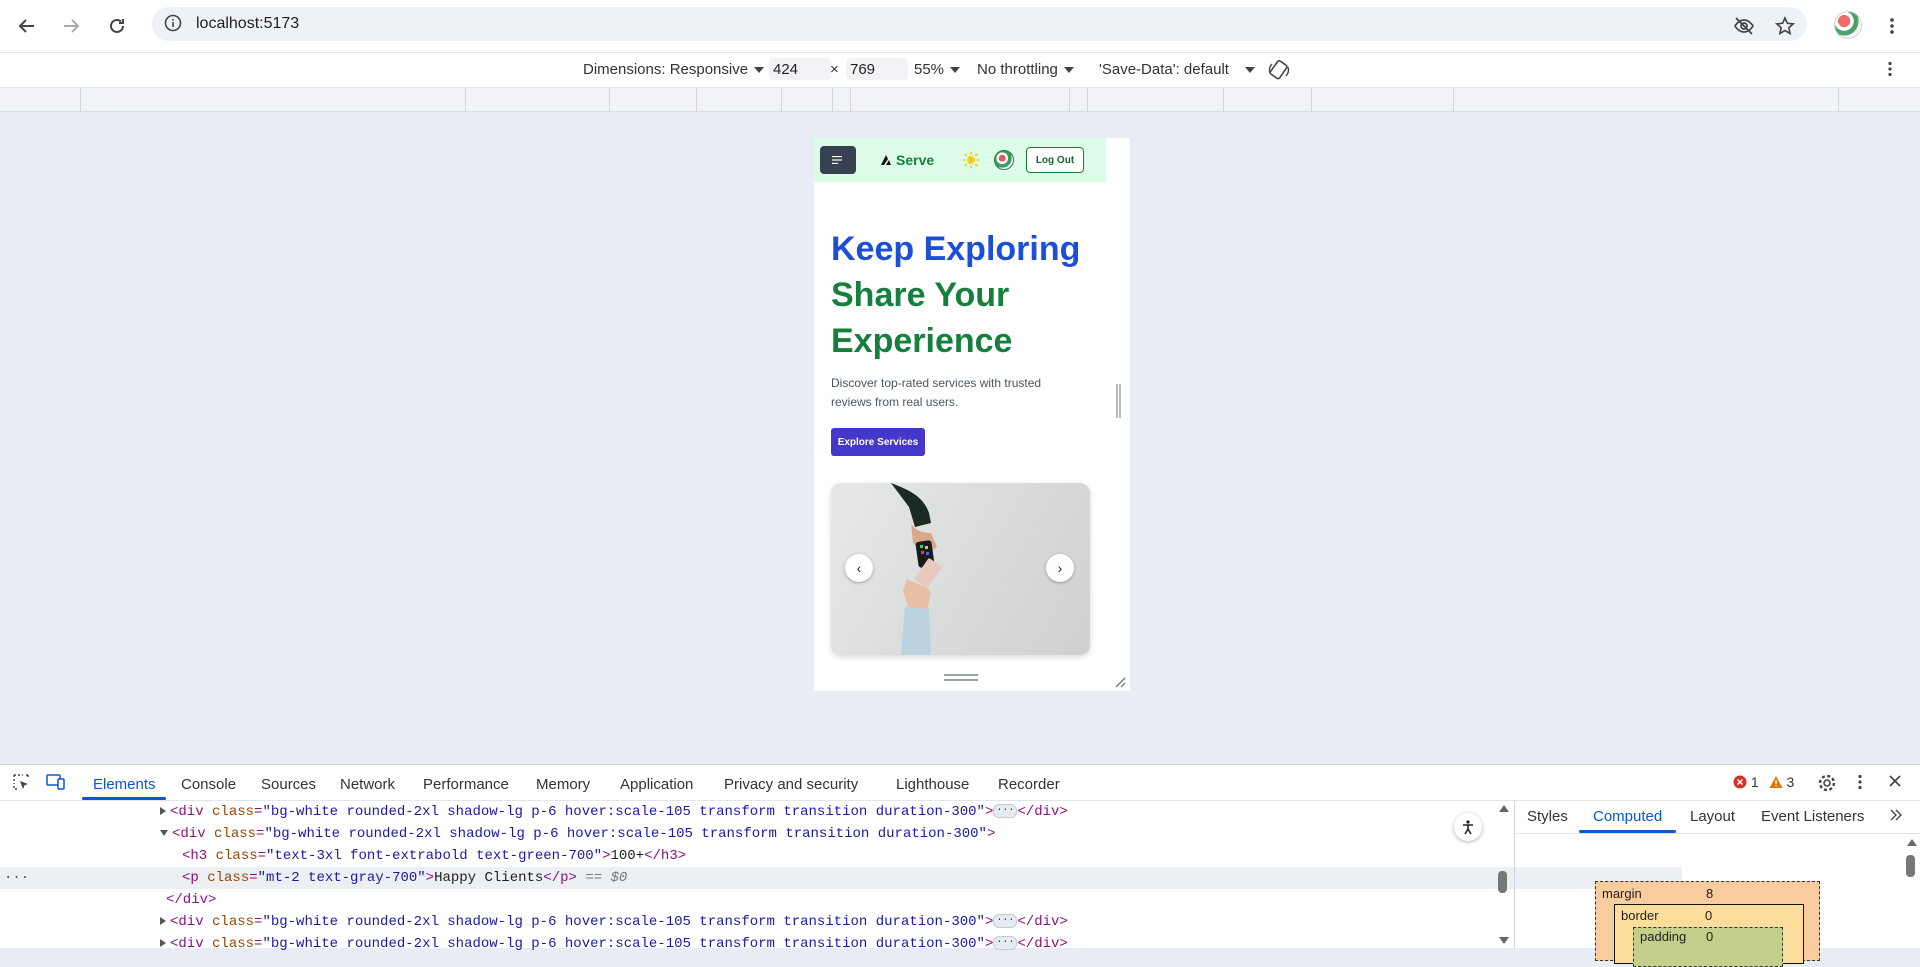 This screenshot has height=967, width=1920. Describe the element at coordinates (1025, 69) in the screenshot. I see `throttling-dropdown: No throttling` at that location.